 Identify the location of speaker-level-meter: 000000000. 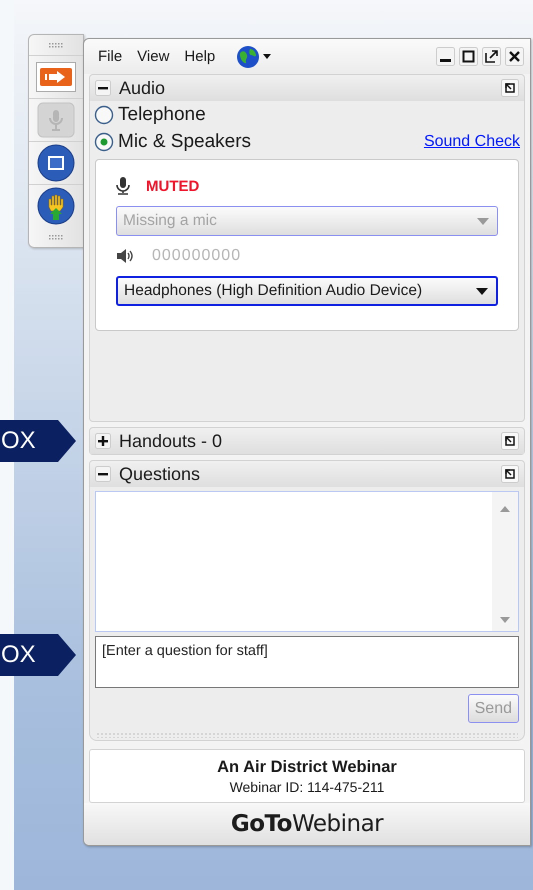
(197, 256).